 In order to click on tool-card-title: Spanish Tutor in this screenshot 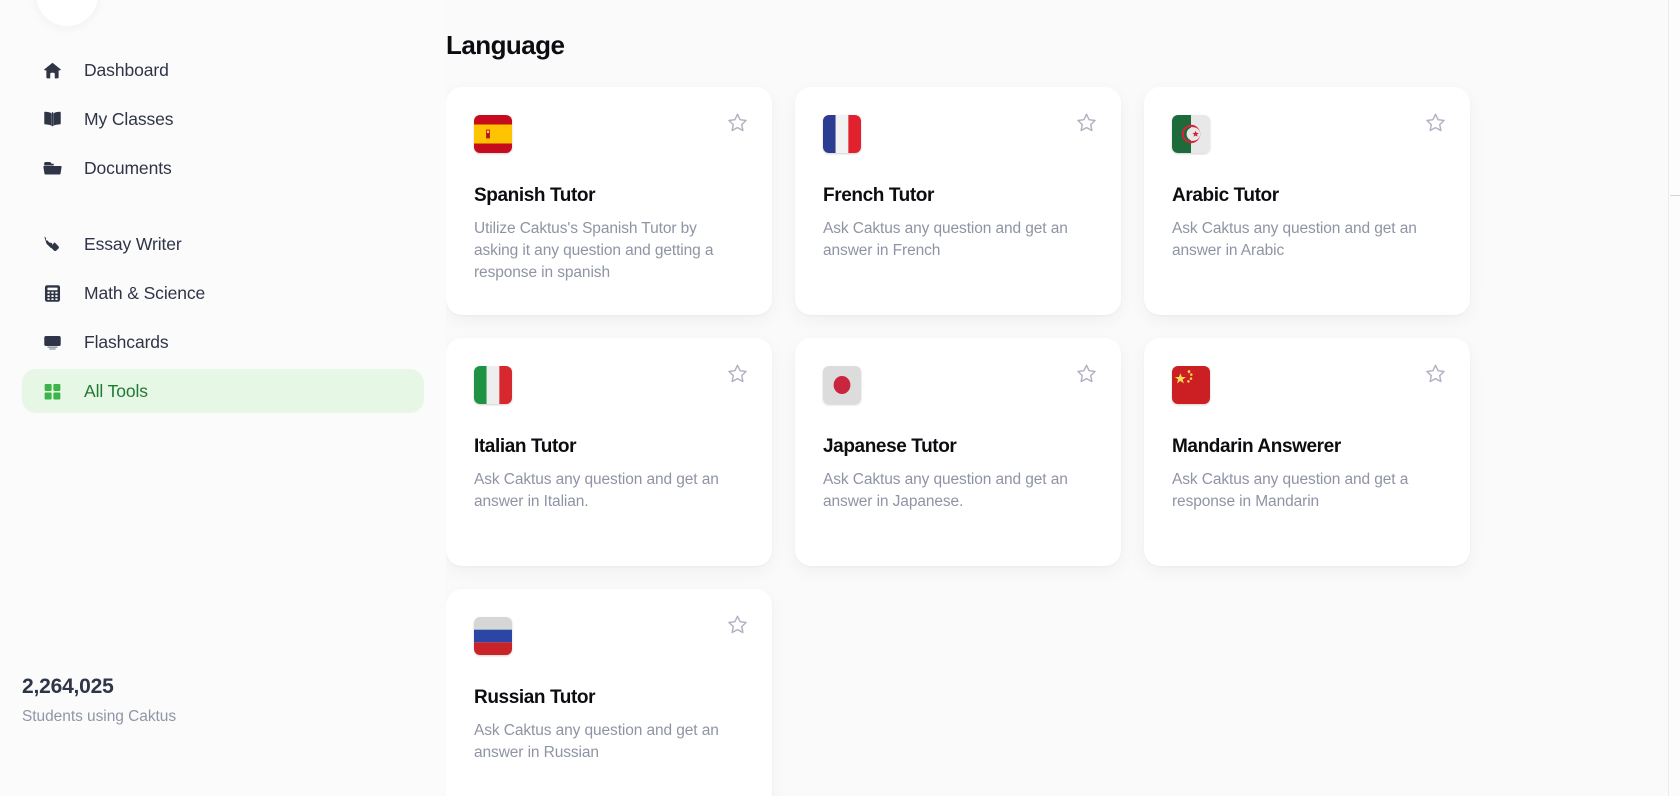, I will do `click(535, 195)`.